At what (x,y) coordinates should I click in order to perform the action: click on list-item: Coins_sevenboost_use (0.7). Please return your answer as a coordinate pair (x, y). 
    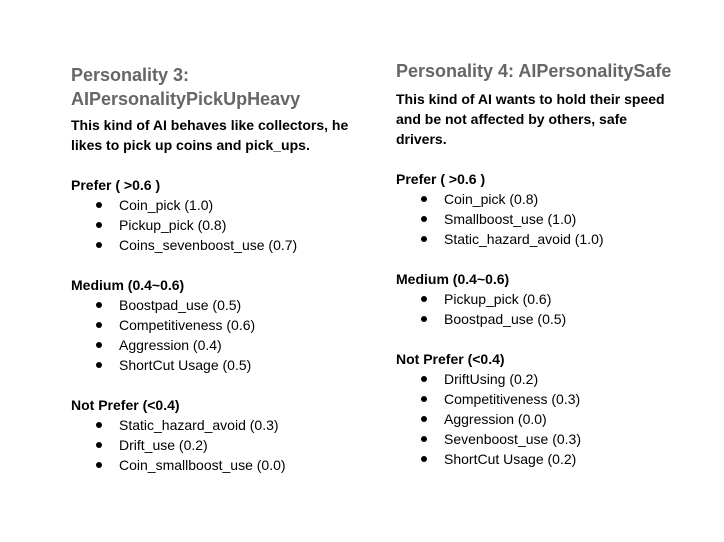
    Looking at the image, I should click on (221, 245).